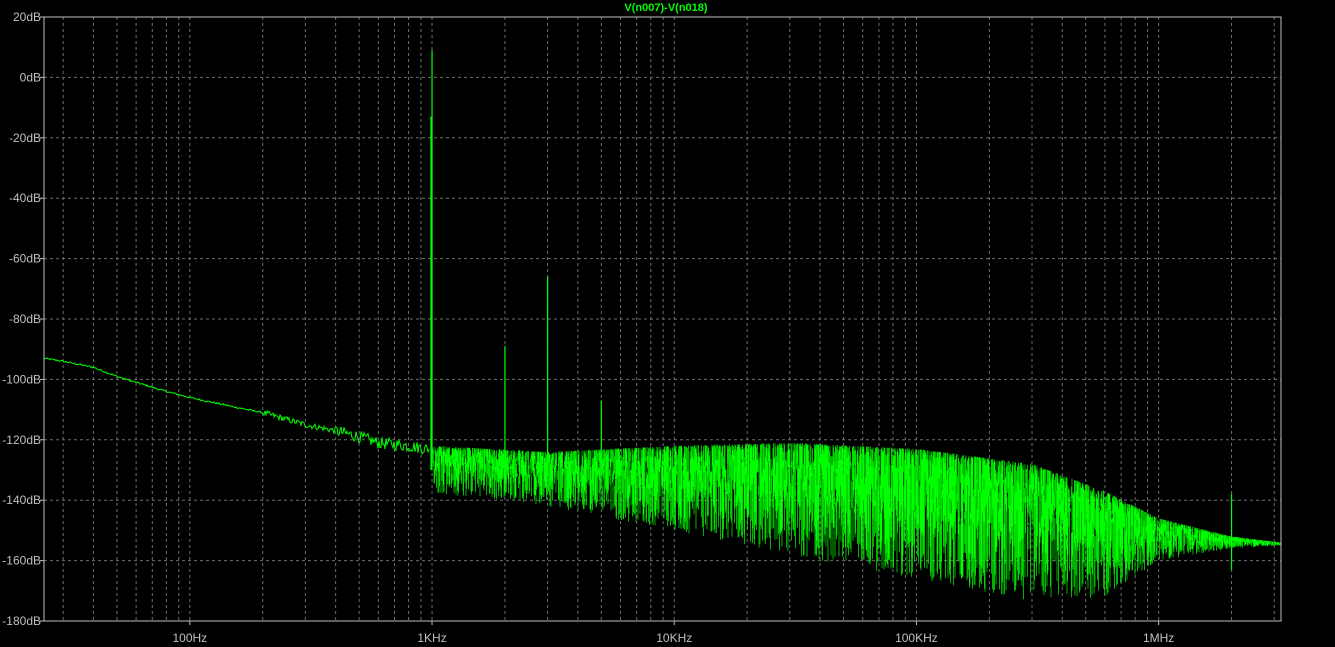  Describe the element at coordinates (1158, 638) in the screenshot. I see `x-tick-label: 1MHz` at that location.